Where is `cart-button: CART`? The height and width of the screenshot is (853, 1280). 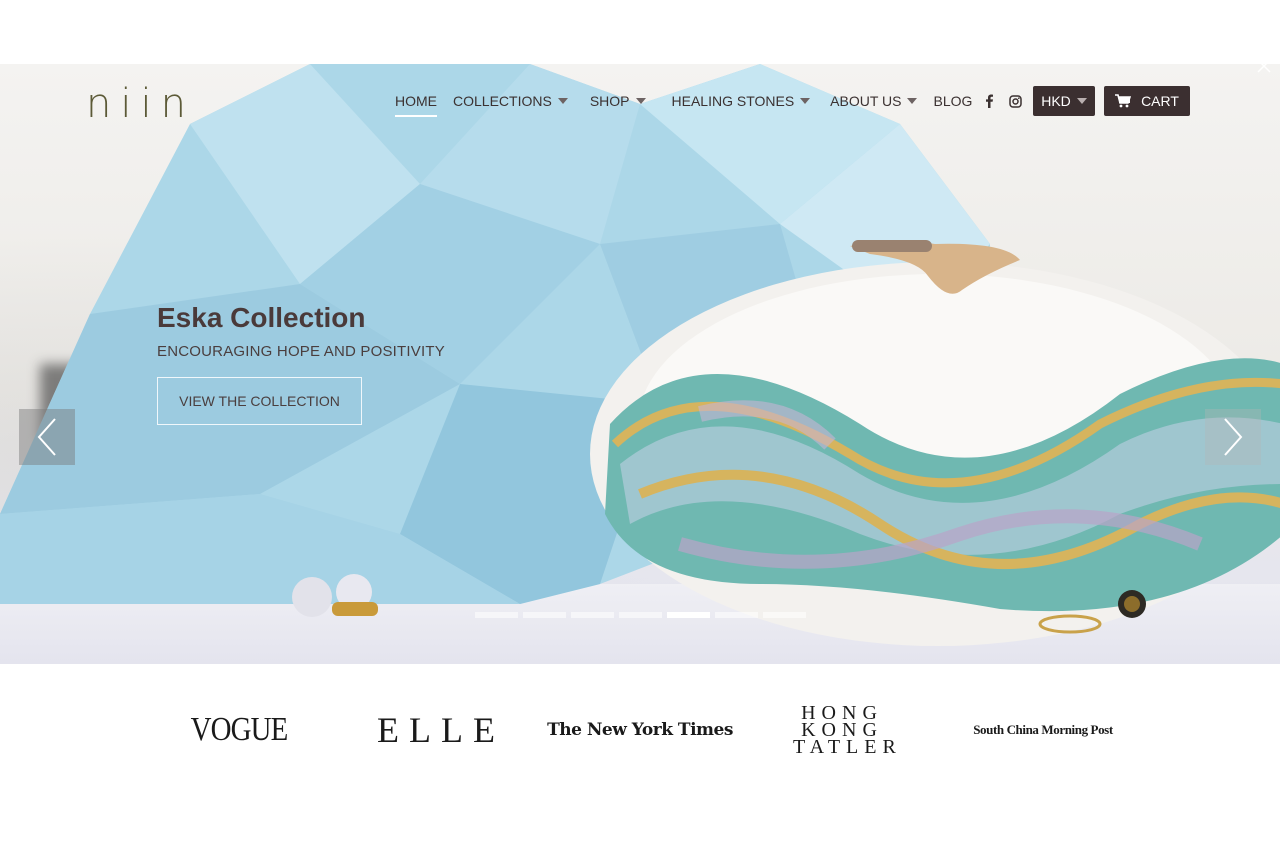 cart-button: CART is located at coordinates (1147, 101).